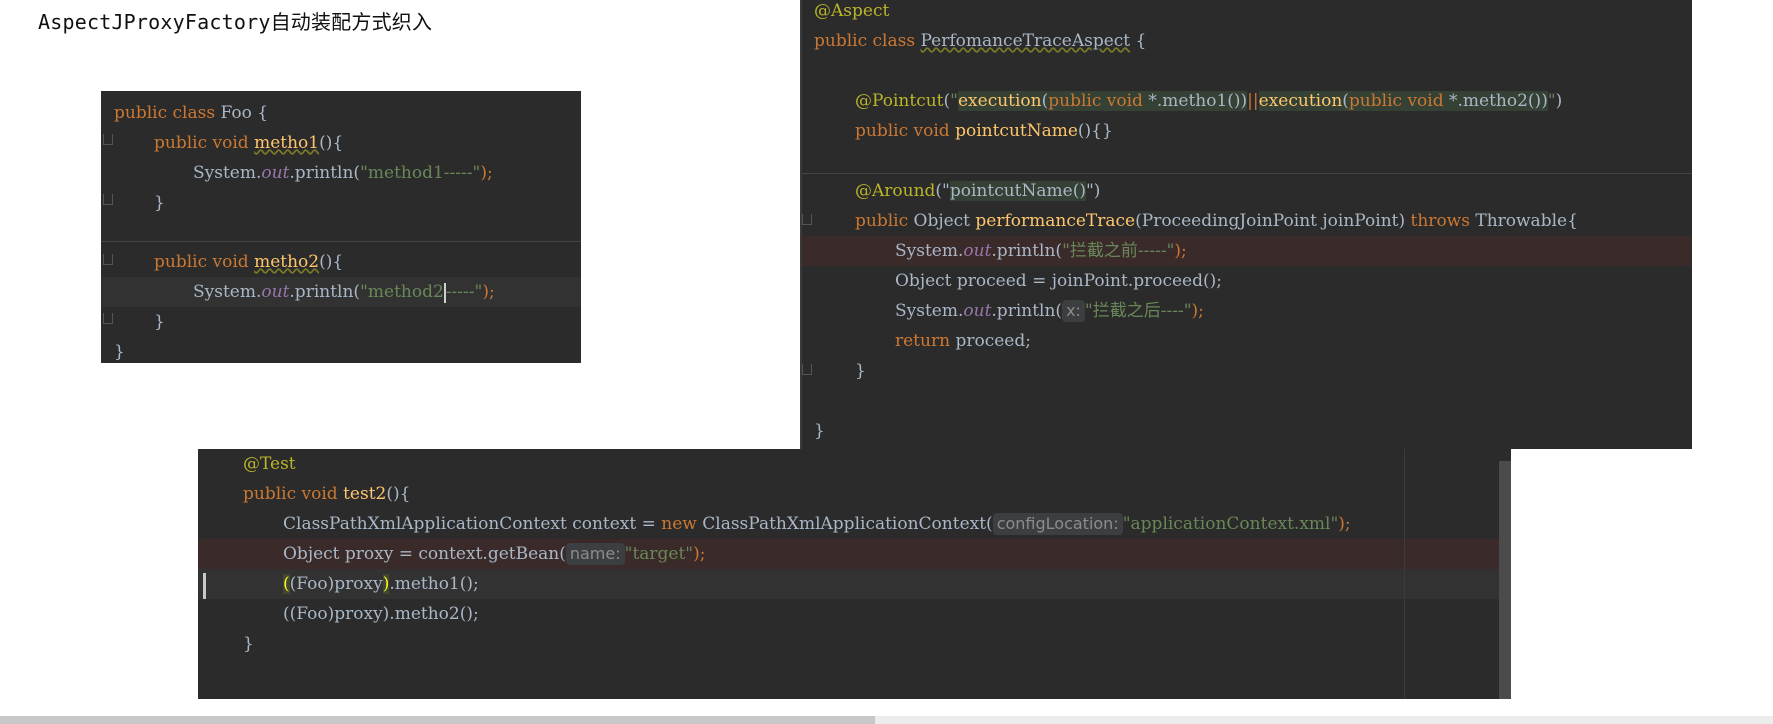  Describe the element at coordinates (235, 22) in the screenshot. I see `page-heading: AspectJProxyFactory自动装配方式织入` at that location.